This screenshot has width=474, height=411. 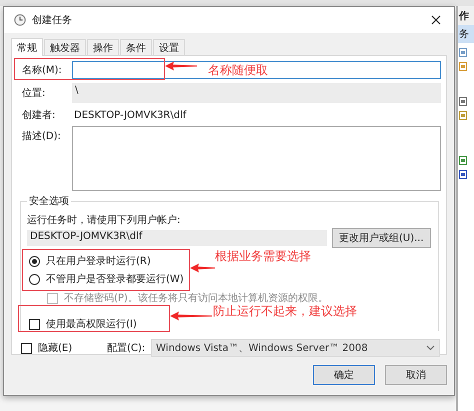 I want to click on option-label: 只在用户登录时运行(R), so click(x=98, y=261).